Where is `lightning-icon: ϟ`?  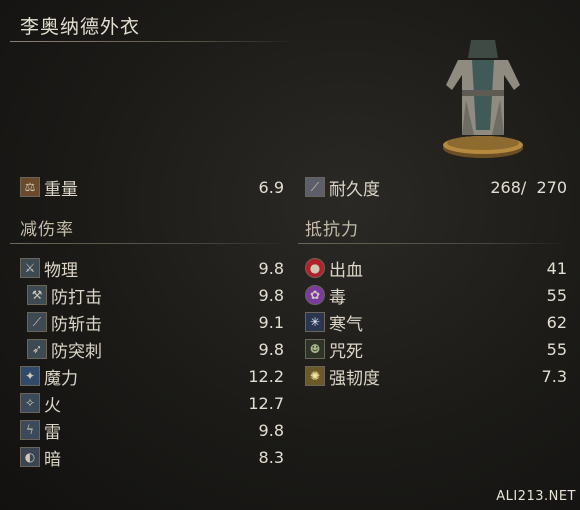 lightning-icon: ϟ is located at coordinates (30, 430).